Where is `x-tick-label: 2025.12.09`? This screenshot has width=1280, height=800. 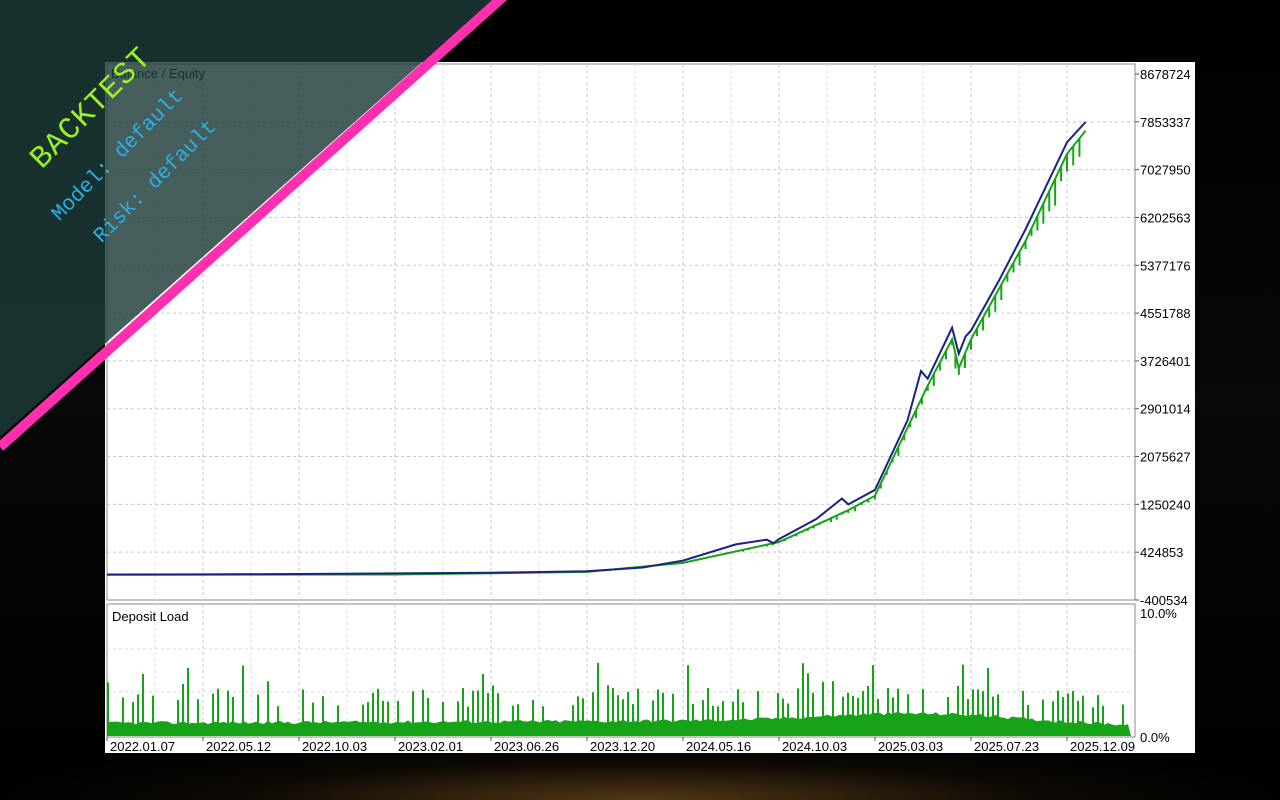
x-tick-label: 2025.12.09 is located at coordinates (1102, 746).